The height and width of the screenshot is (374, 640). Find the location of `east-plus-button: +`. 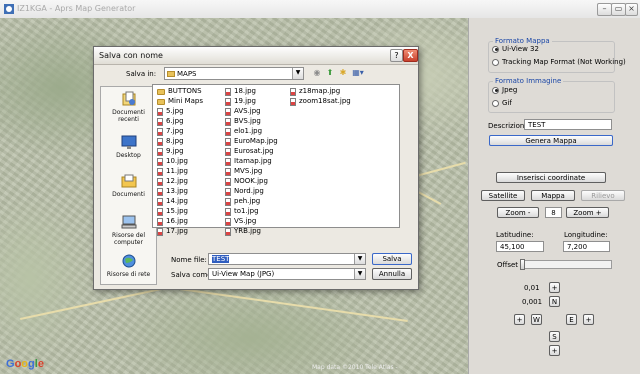

east-plus-button: + is located at coordinates (588, 319).